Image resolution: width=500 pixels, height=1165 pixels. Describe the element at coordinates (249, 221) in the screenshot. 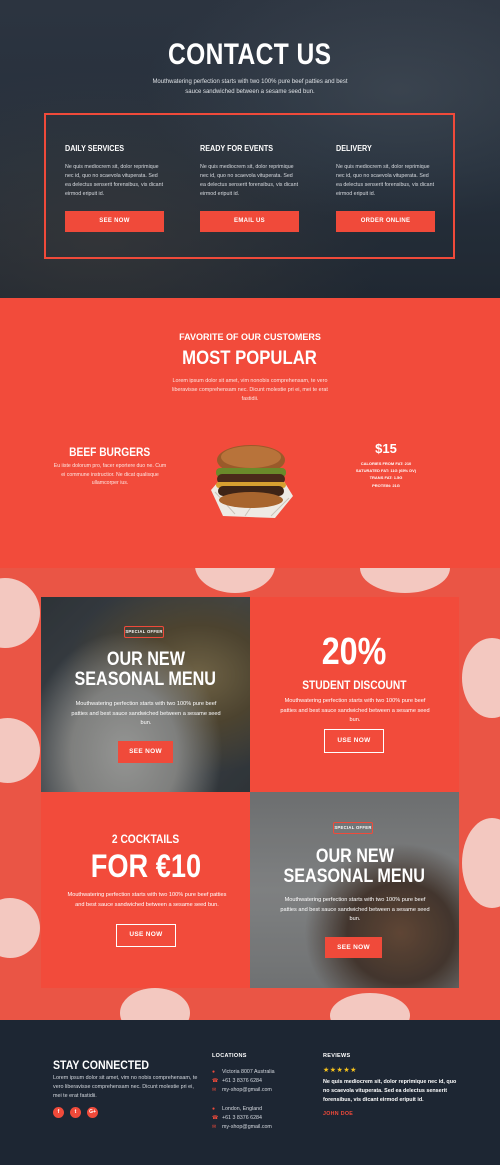

I see `email-us-button: EMAIL US` at that location.